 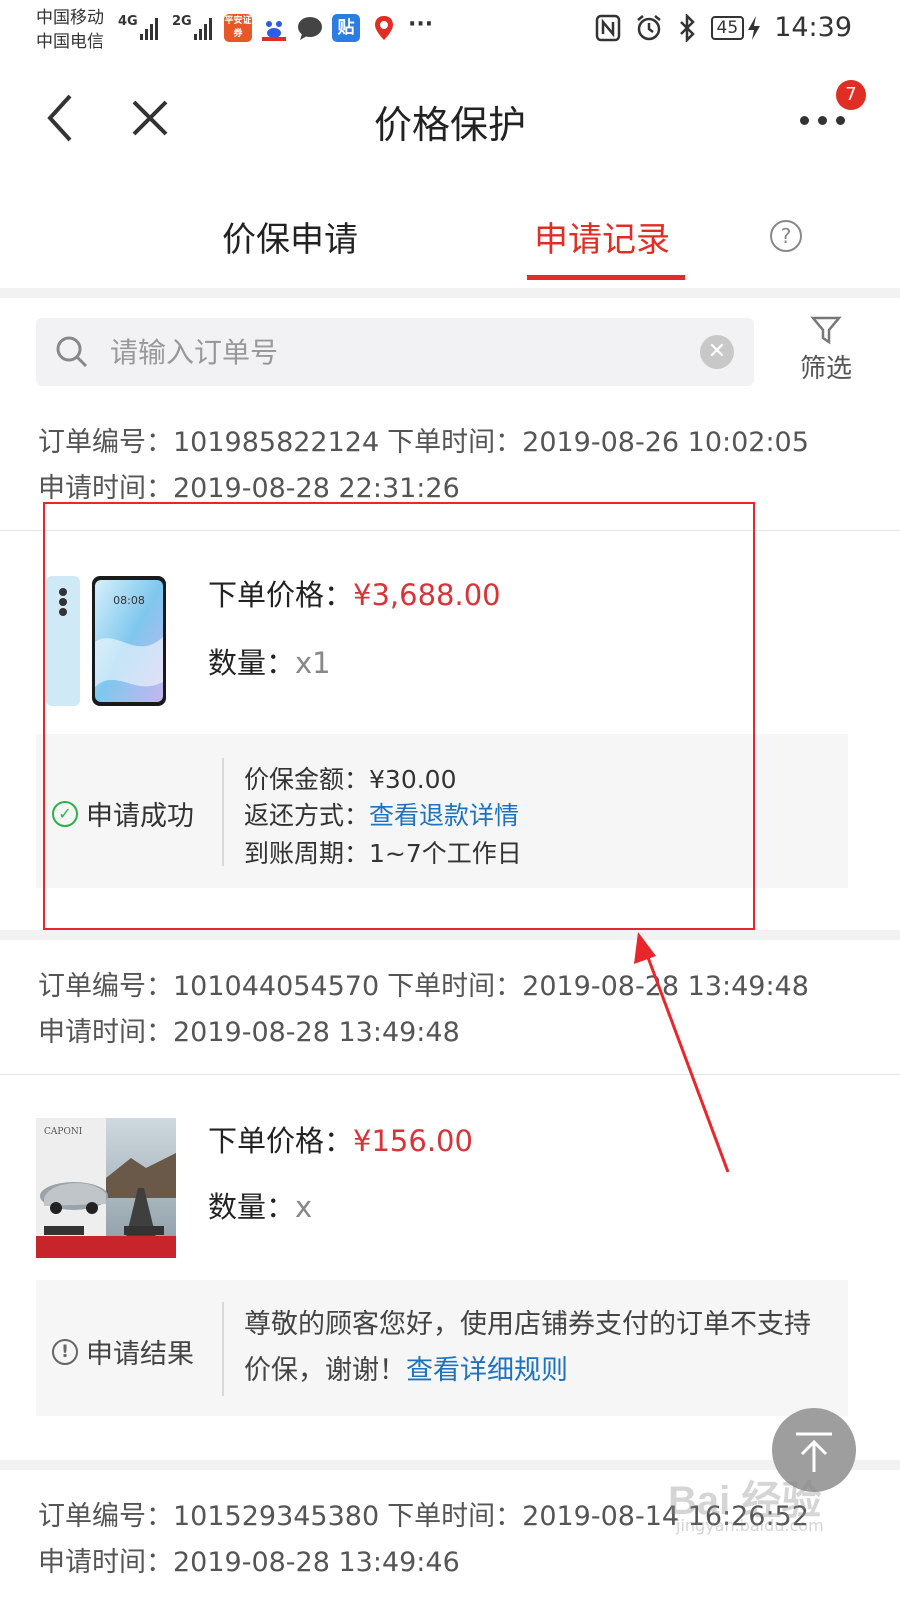 I want to click on quantity-value: x, so click(x=304, y=1207).